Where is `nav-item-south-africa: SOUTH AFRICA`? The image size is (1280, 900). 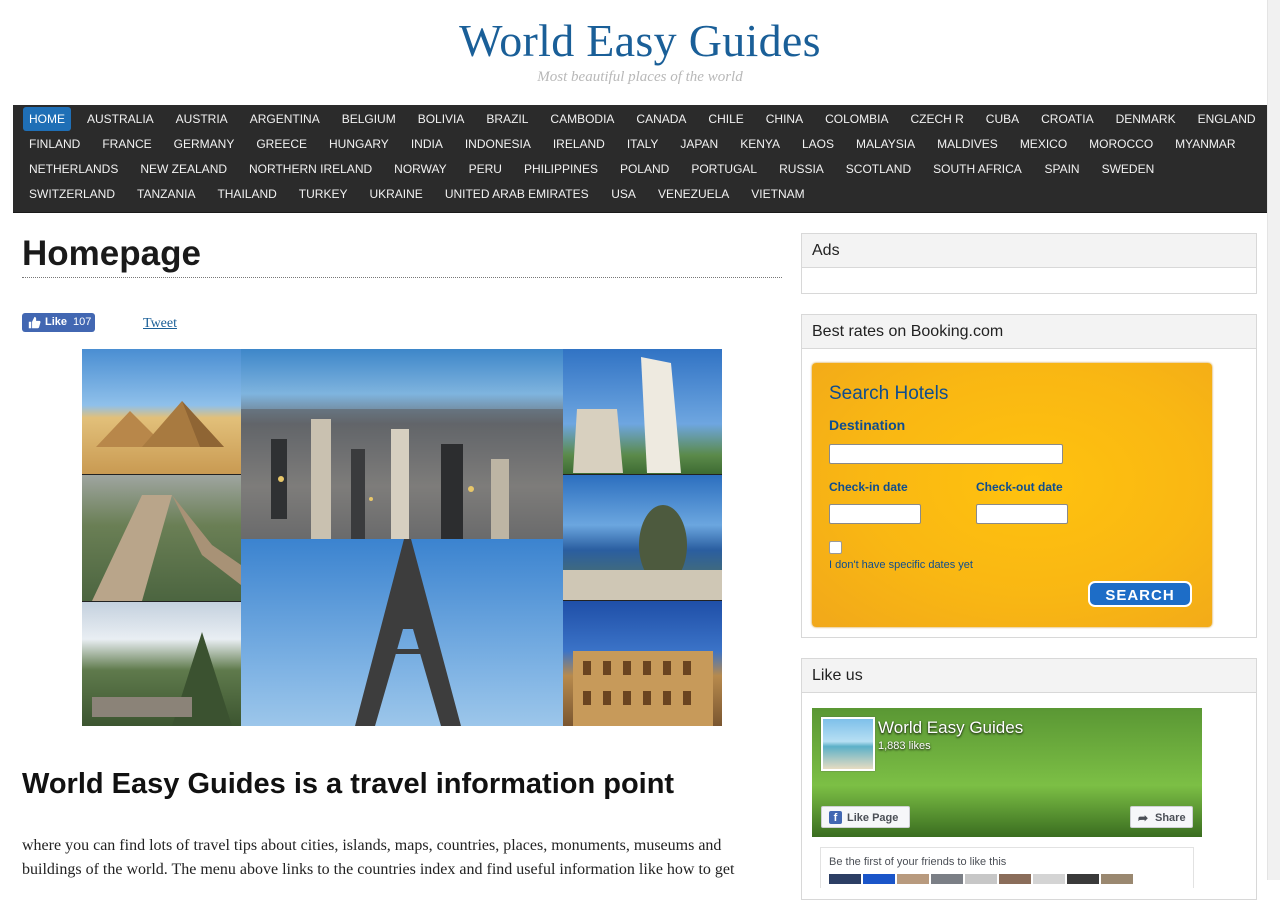 nav-item-south-africa: SOUTH AFRICA is located at coordinates (977, 169).